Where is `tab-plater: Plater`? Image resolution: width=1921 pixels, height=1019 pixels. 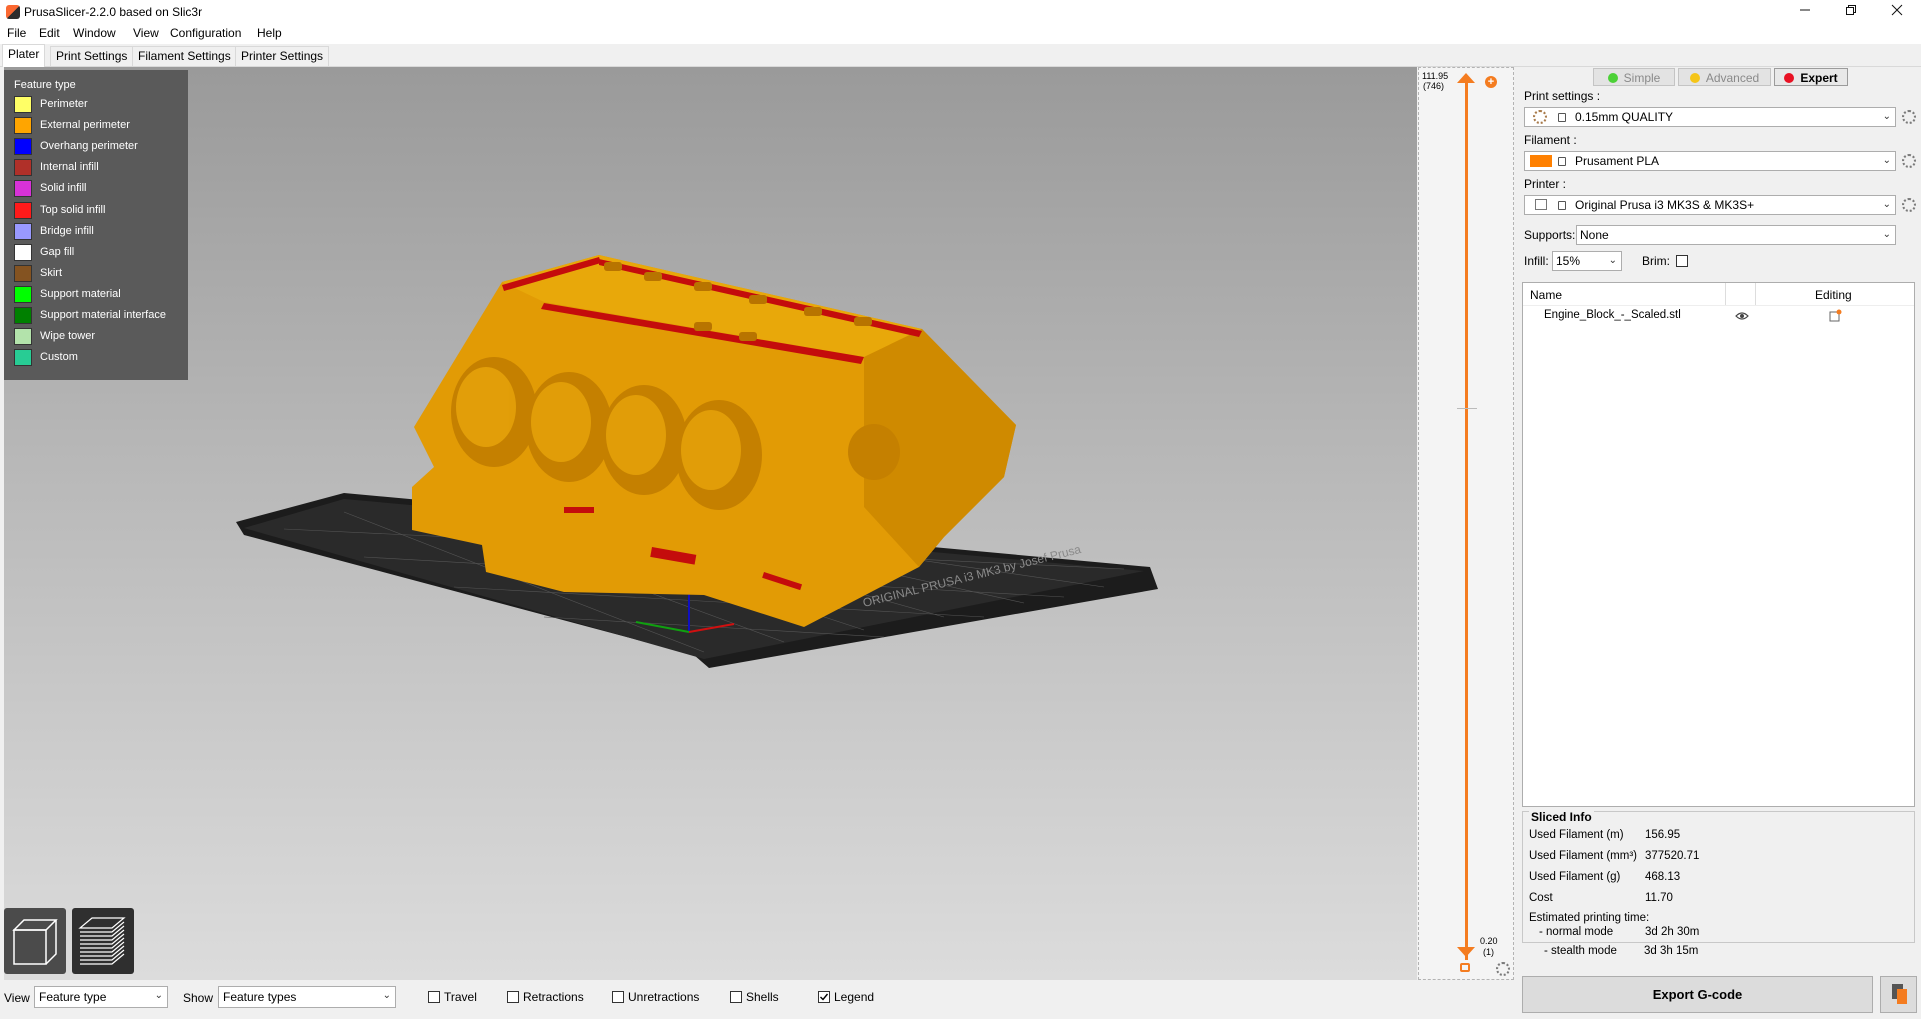 tab-plater: Plater is located at coordinates (24, 55).